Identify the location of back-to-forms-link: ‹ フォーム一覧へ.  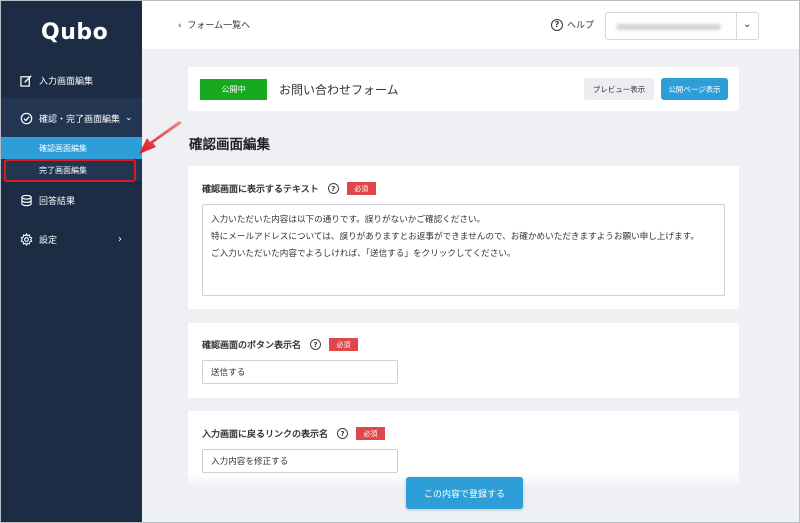
(214, 24).